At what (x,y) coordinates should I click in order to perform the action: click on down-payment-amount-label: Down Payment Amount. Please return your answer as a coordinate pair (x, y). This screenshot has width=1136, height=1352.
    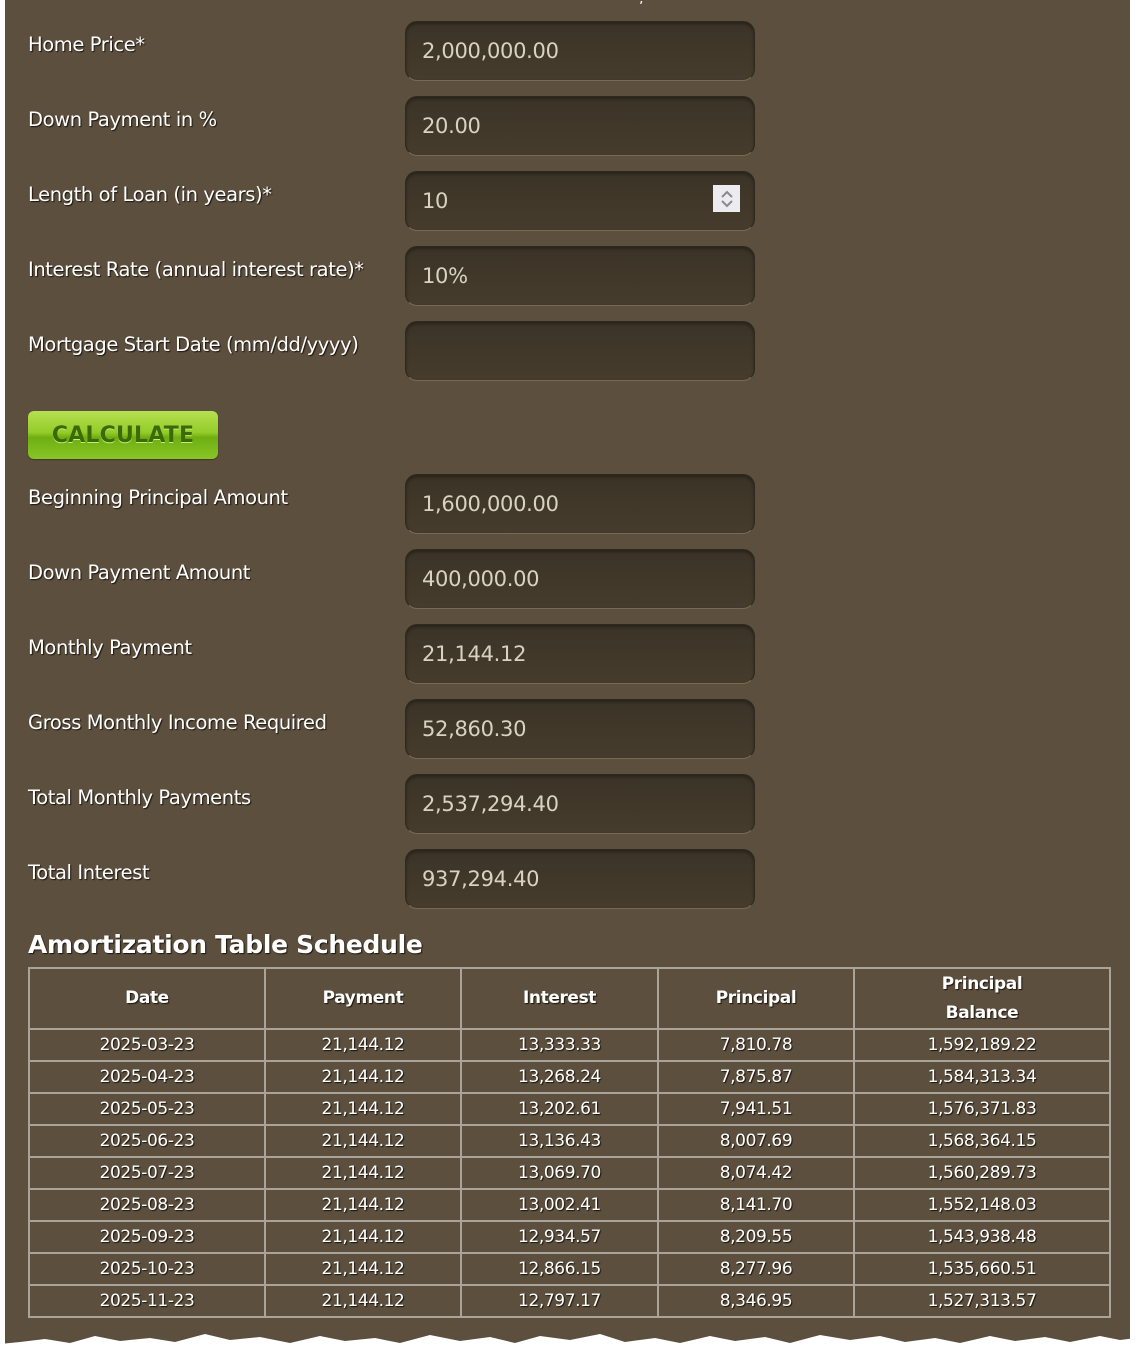
    Looking at the image, I should click on (139, 572).